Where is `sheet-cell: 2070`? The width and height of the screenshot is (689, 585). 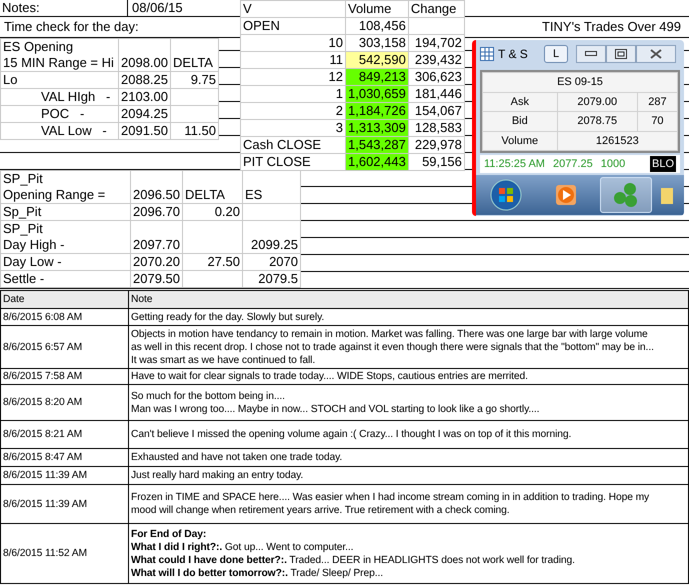
sheet-cell: 2070 is located at coordinates (271, 262).